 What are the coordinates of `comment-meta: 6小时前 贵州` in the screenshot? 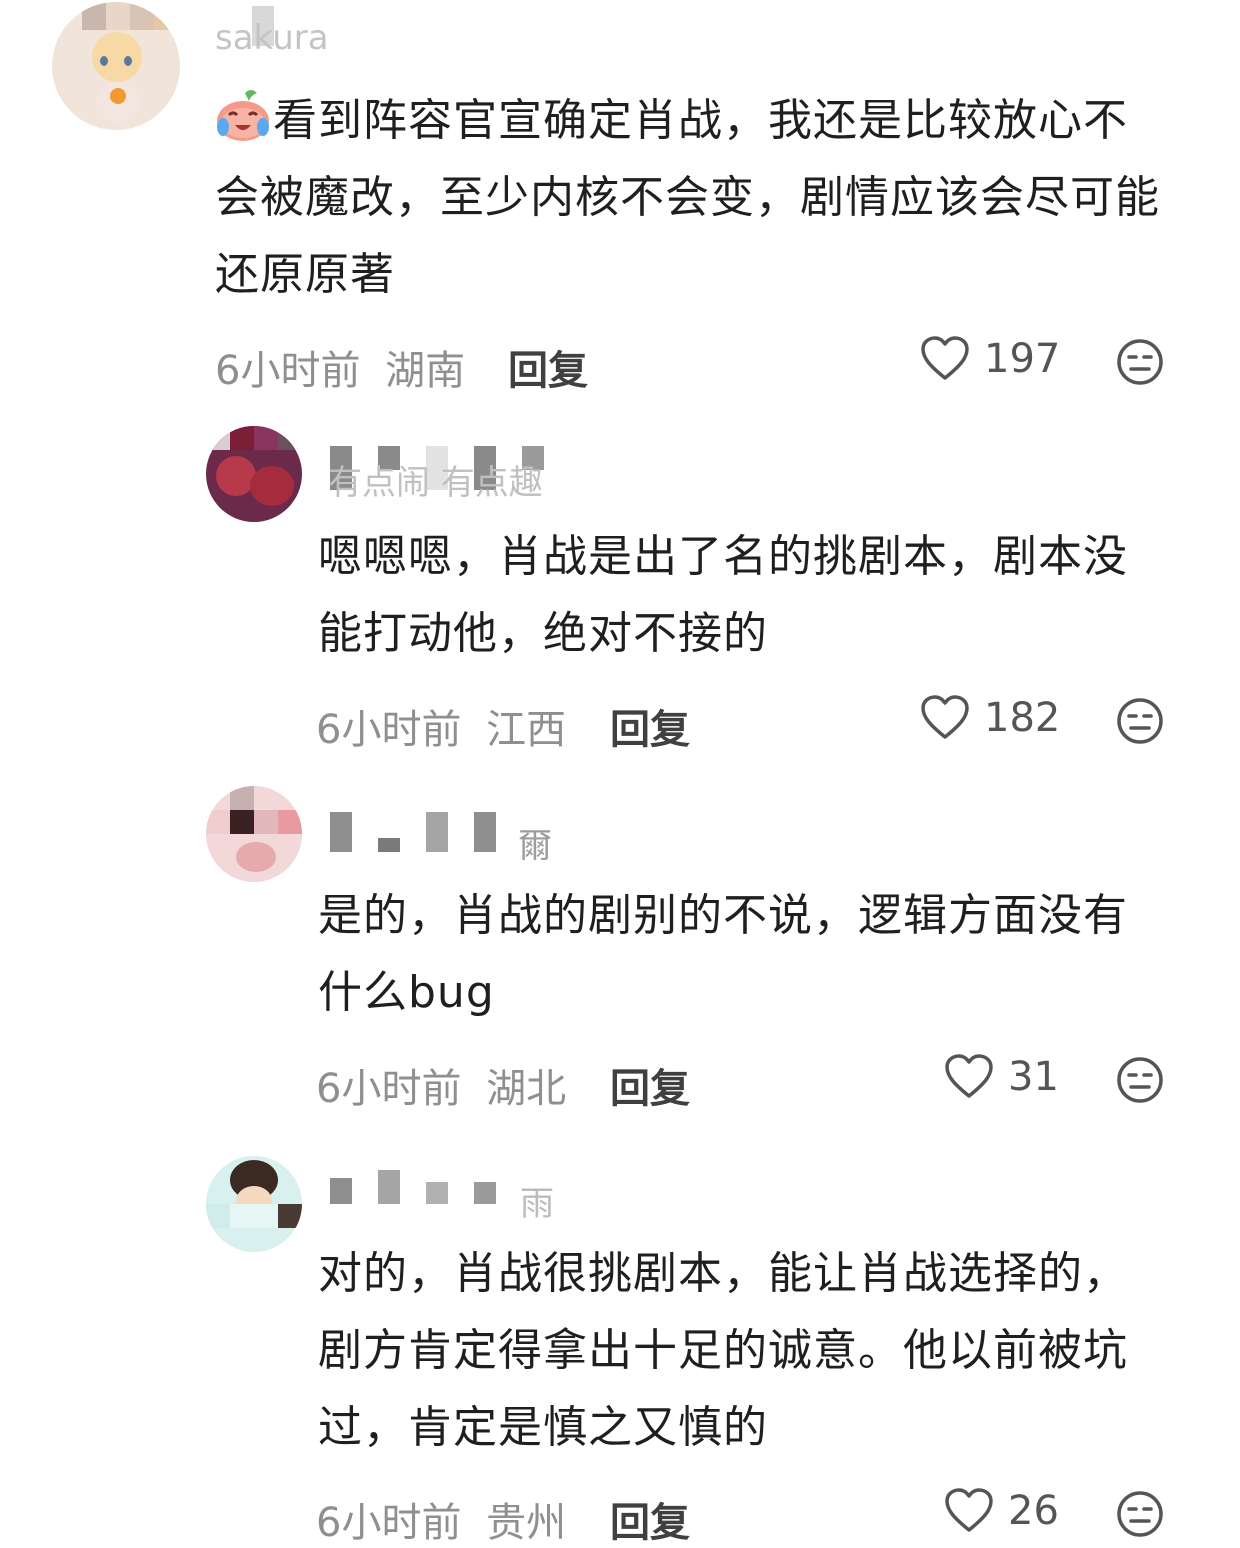 It's located at (441, 1519).